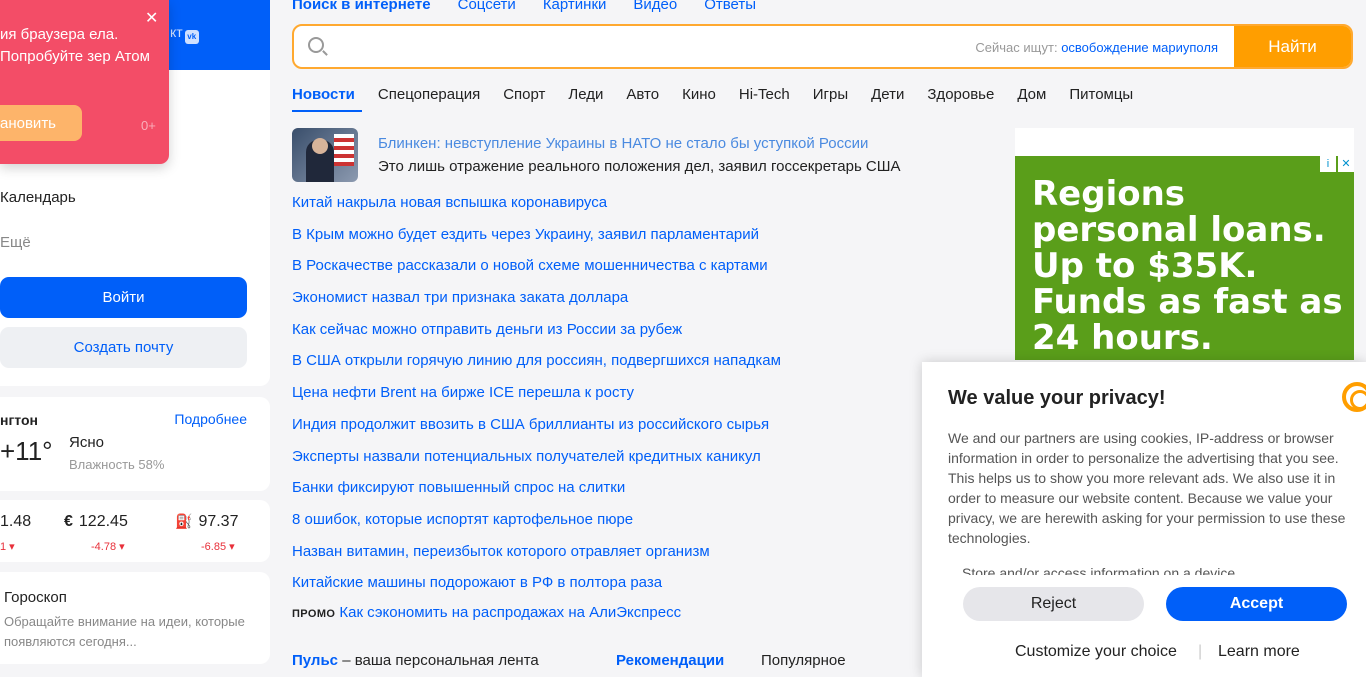 The image size is (1366, 677). I want to click on tab-news: Новости, so click(323, 94).